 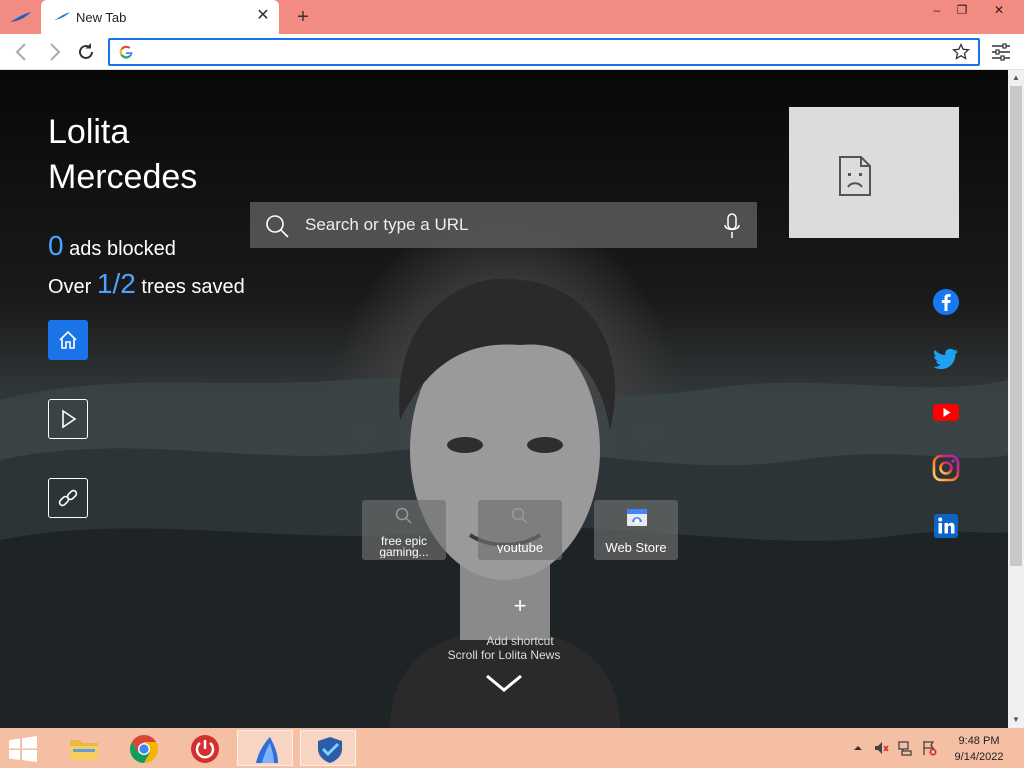 What do you see at coordinates (520, 547) in the screenshot?
I see `shortcut-label: youtube` at bounding box center [520, 547].